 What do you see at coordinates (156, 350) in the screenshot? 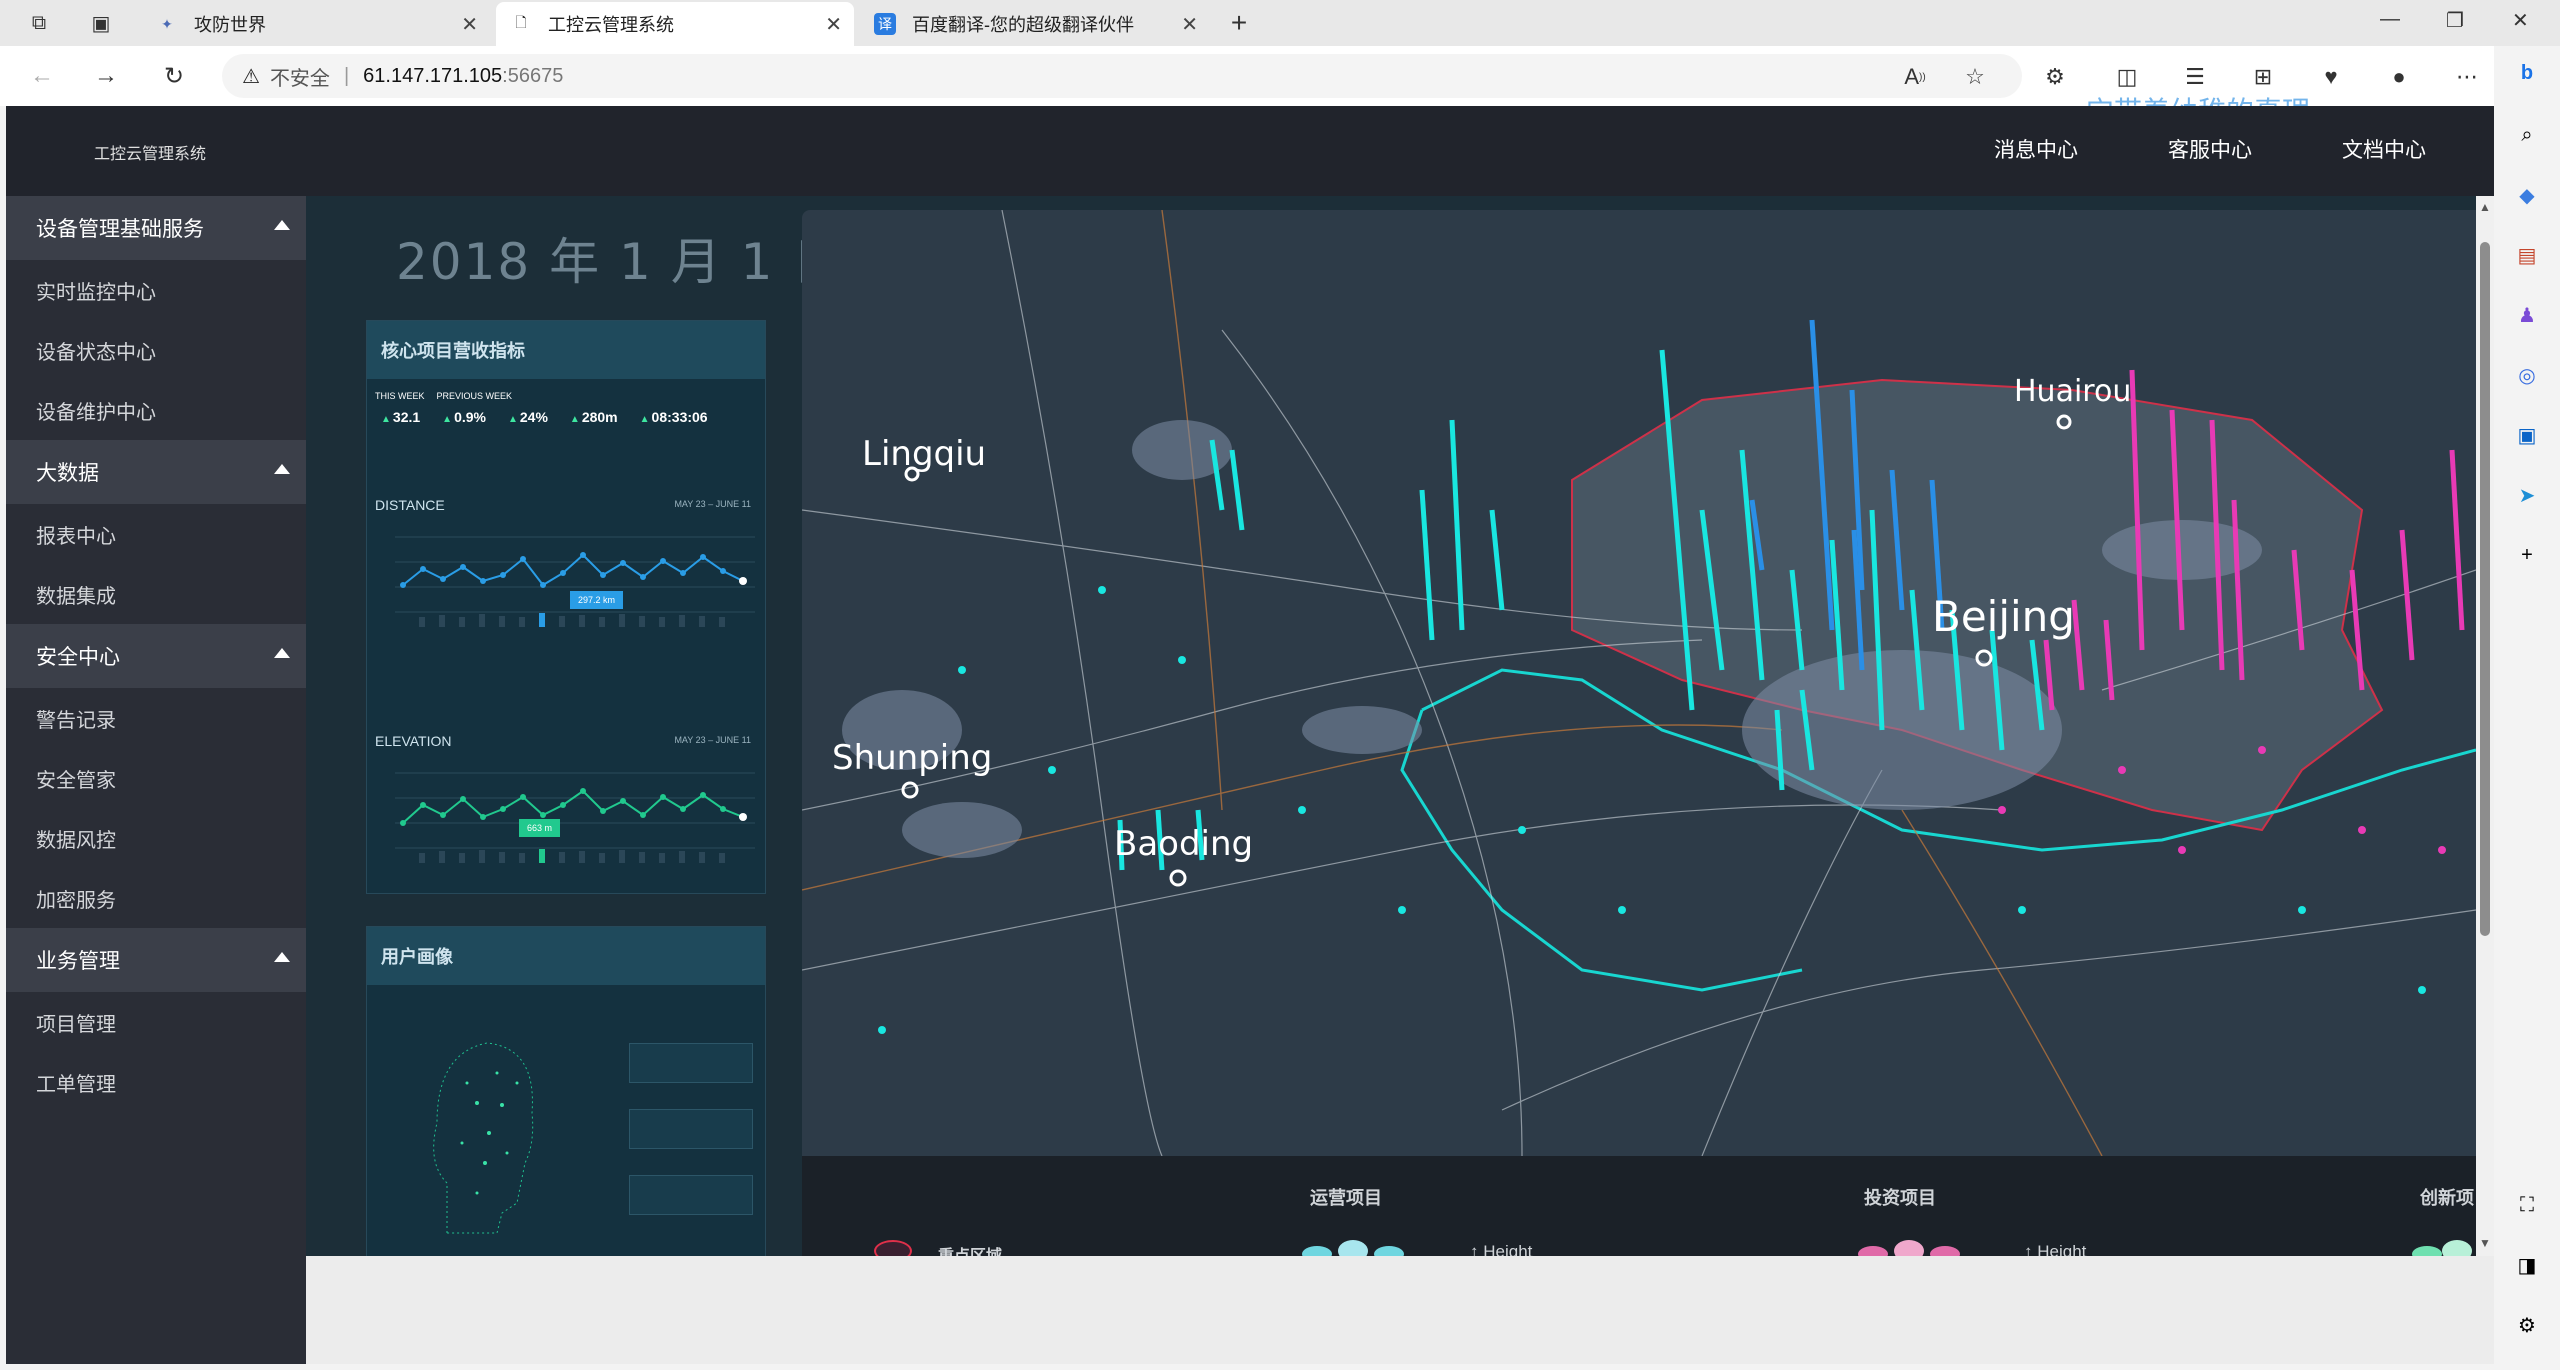
I see `sidebar-item-device-status: 设备状态中心` at bounding box center [156, 350].